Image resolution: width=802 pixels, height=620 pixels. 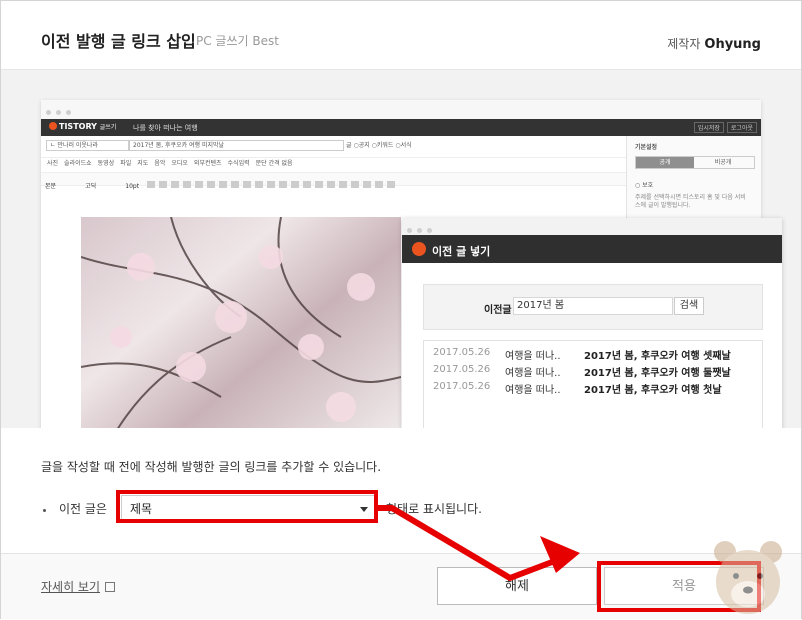 What do you see at coordinates (695, 162) in the screenshot?
I see `visibility-toggle: 공개 비공개` at bounding box center [695, 162].